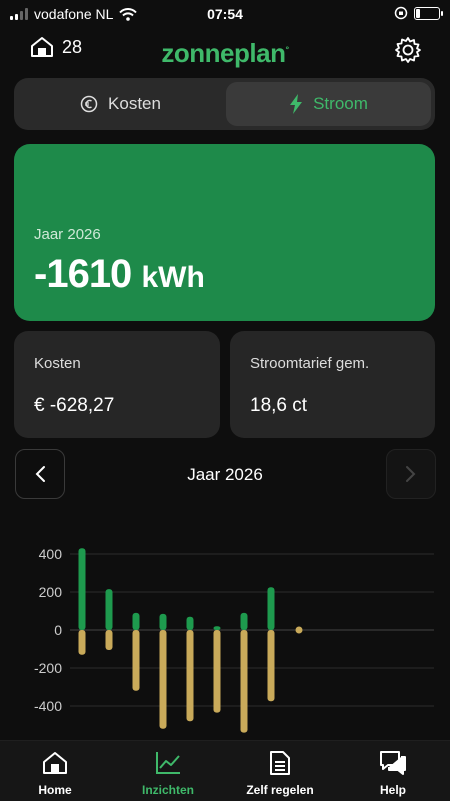 The width and height of the screenshot is (450, 801). I want to click on tab-inzichten: Inzichten, so click(168, 773).